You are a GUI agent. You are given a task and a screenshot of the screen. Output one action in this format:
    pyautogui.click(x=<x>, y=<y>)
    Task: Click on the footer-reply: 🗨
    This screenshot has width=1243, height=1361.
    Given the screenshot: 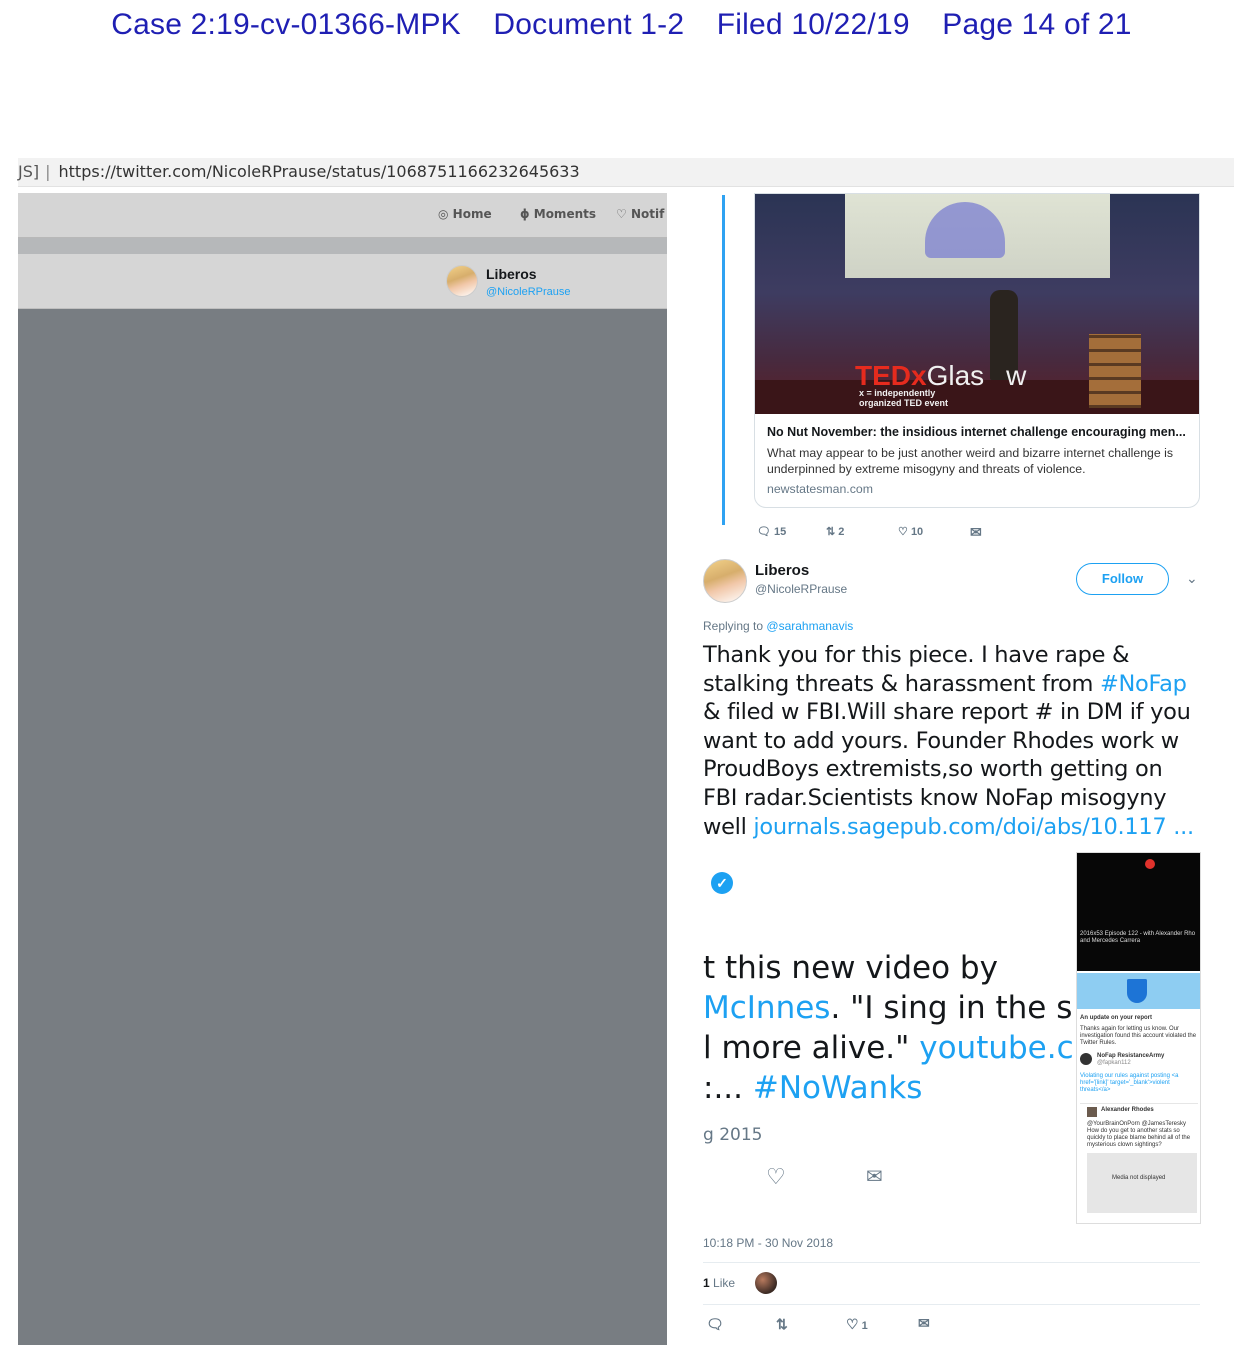 What is the action you would take?
    pyautogui.click(x=715, y=1324)
    